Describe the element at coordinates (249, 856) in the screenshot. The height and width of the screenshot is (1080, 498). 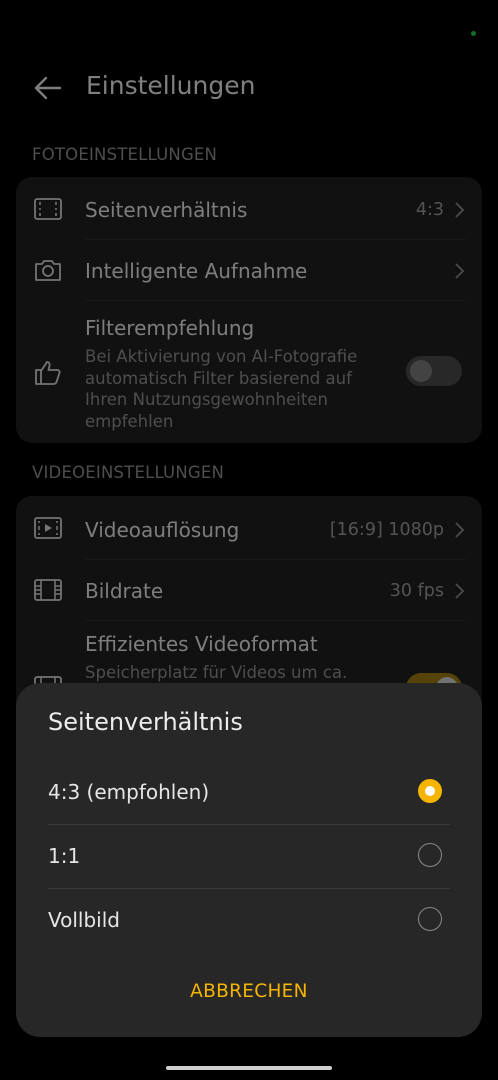
I see `option-1-1: 1:1` at that location.